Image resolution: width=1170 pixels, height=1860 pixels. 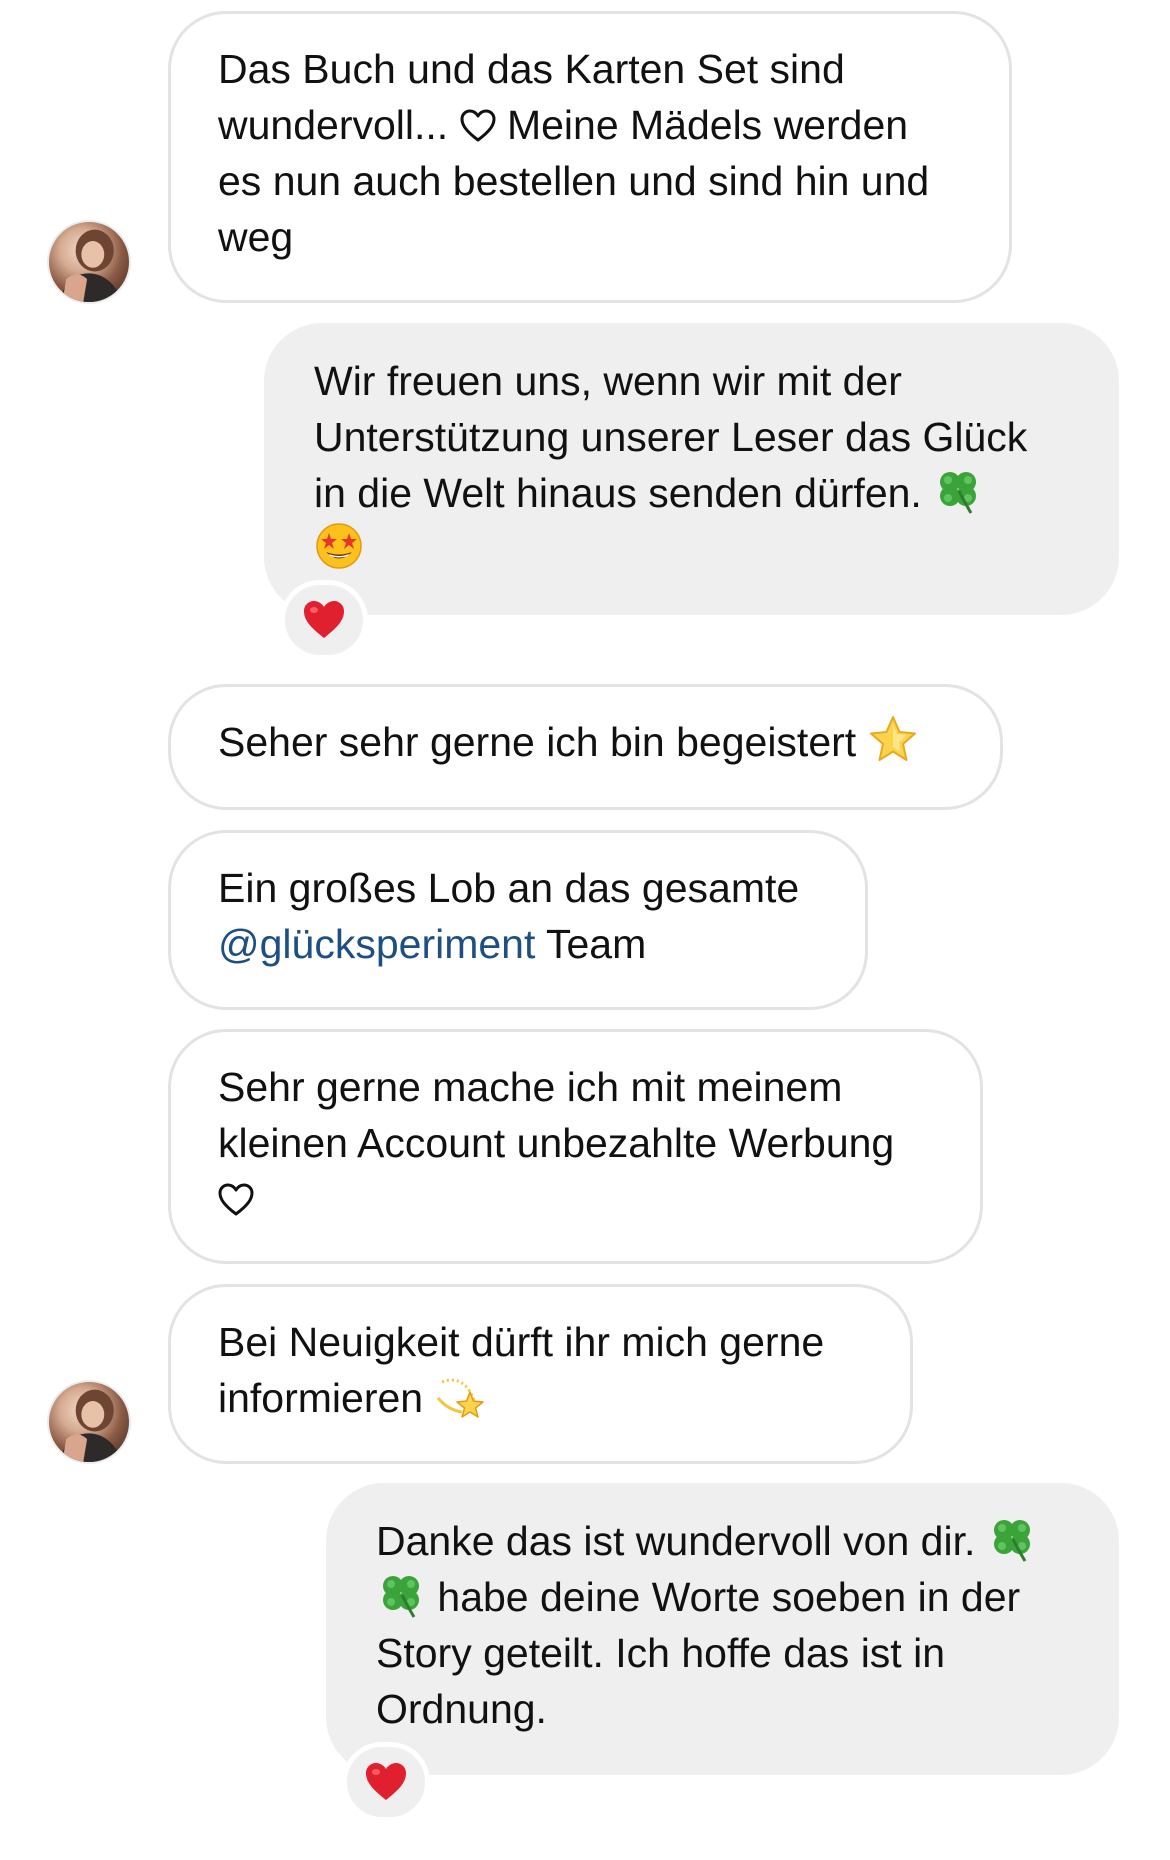 I want to click on star-emoji, so click(x=893, y=739).